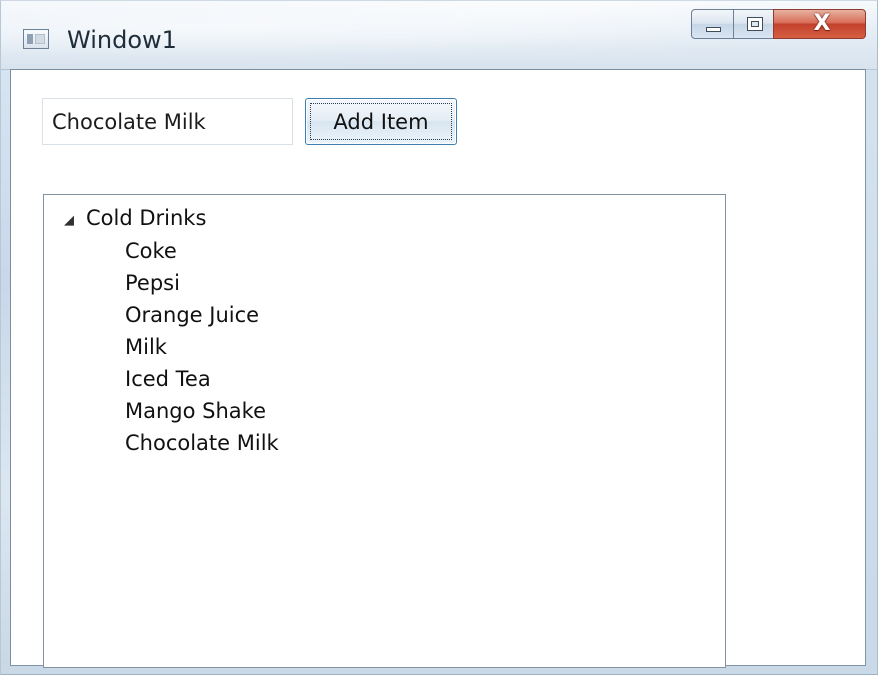  What do you see at coordinates (300, 251) in the screenshot?
I see `tree-item-coke: Coke` at bounding box center [300, 251].